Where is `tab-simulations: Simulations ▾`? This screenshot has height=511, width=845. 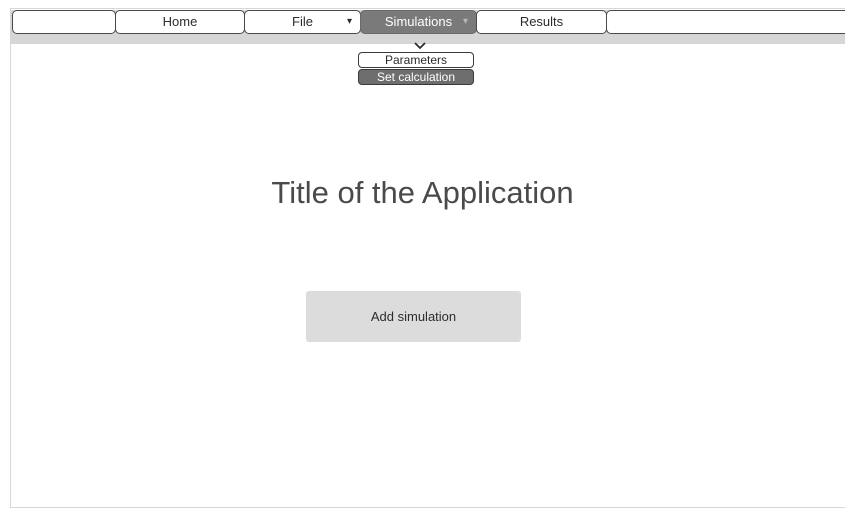 tab-simulations: Simulations ▾ is located at coordinates (418, 22).